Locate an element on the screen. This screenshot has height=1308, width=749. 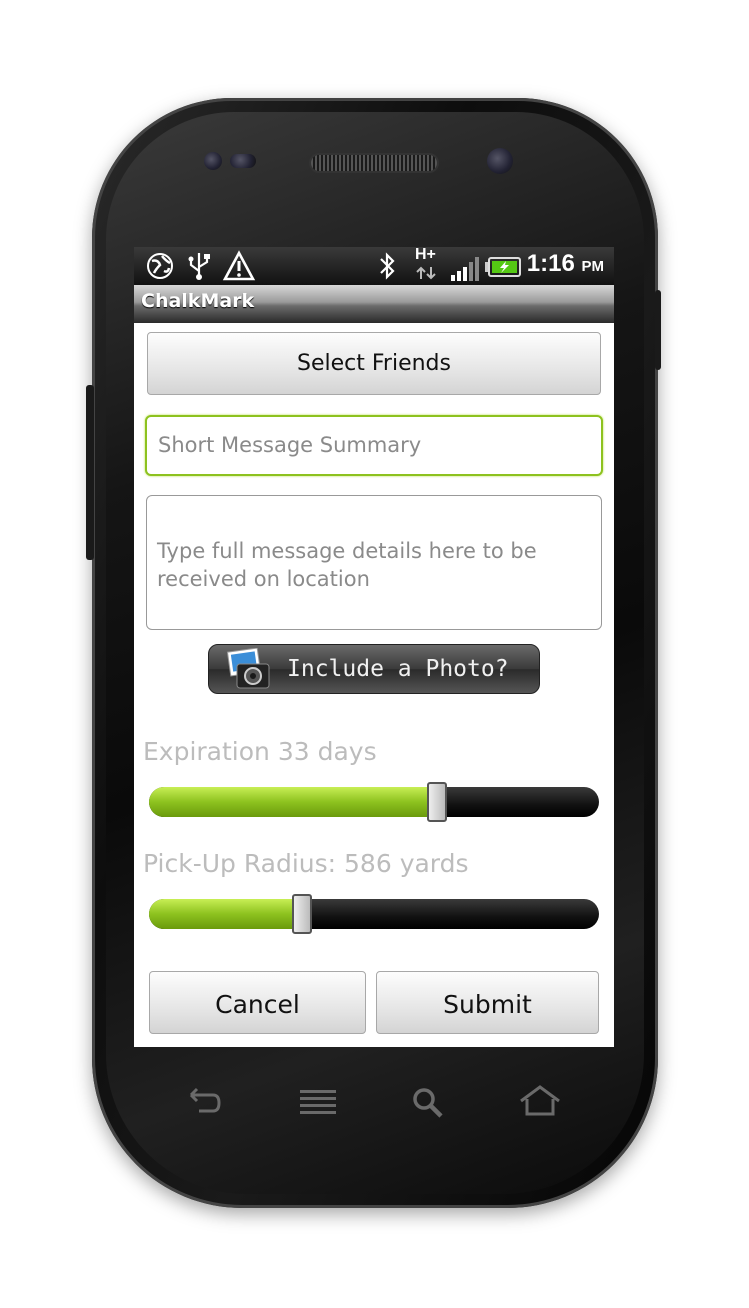
status-clock: 1:16 PM is located at coordinates (565, 264).